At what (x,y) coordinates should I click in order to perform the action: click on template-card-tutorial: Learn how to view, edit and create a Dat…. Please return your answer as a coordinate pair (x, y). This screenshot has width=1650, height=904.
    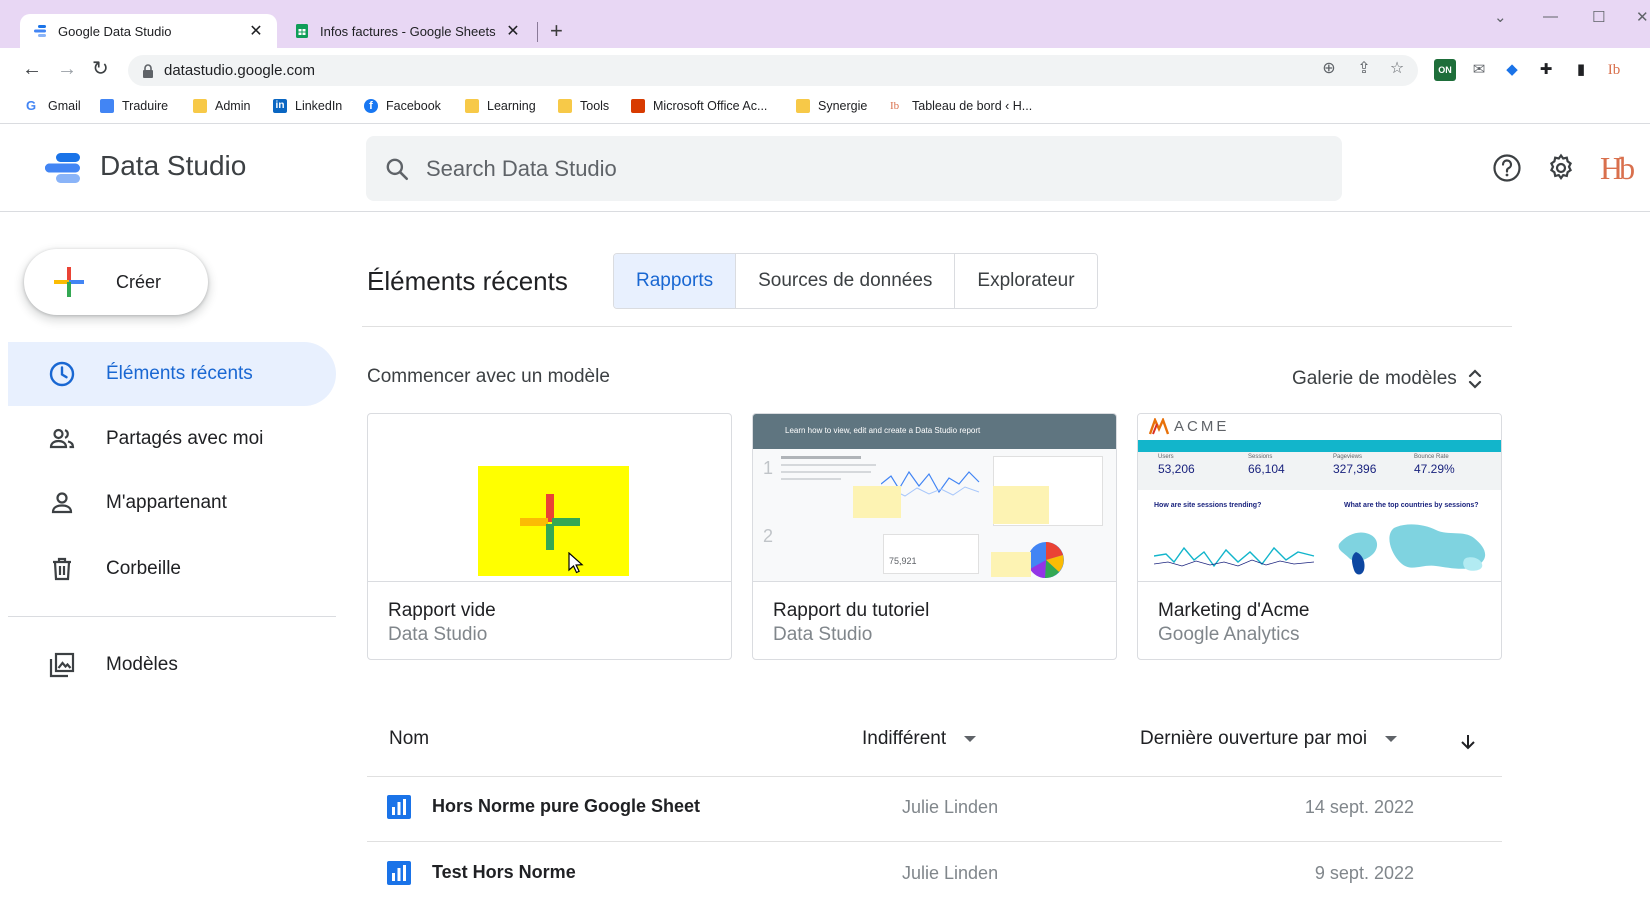
    Looking at the image, I should click on (934, 536).